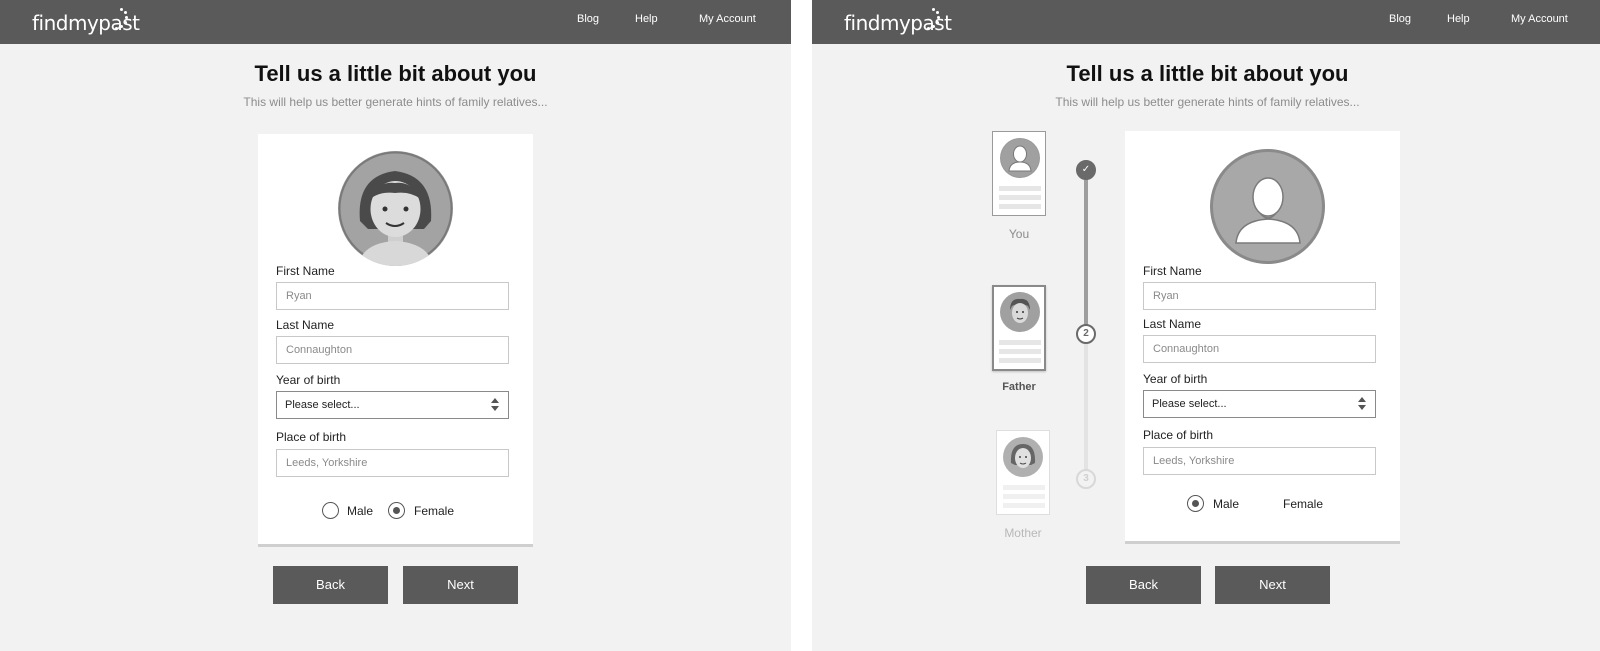 Image resolution: width=1600 pixels, height=651 pixels. Describe the element at coordinates (1086, 479) in the screenshot. I see `step-3-marker: 3` at that location.